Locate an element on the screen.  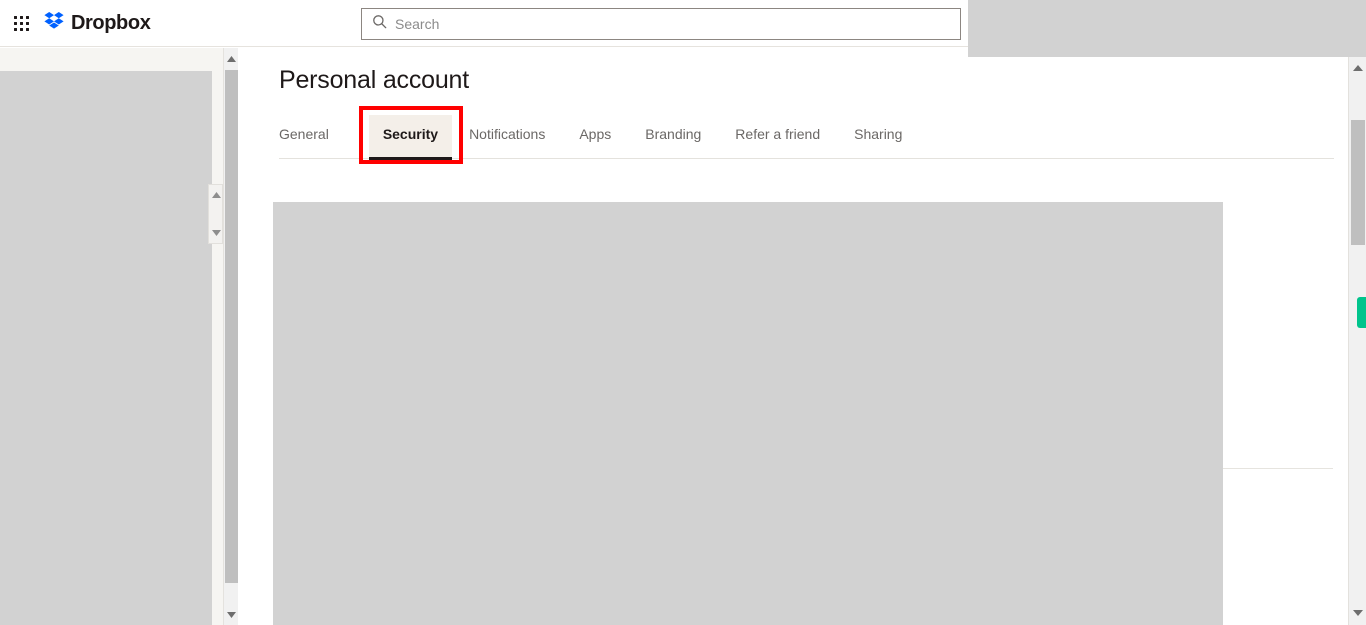
search-box is located at coordinates (661, 24).